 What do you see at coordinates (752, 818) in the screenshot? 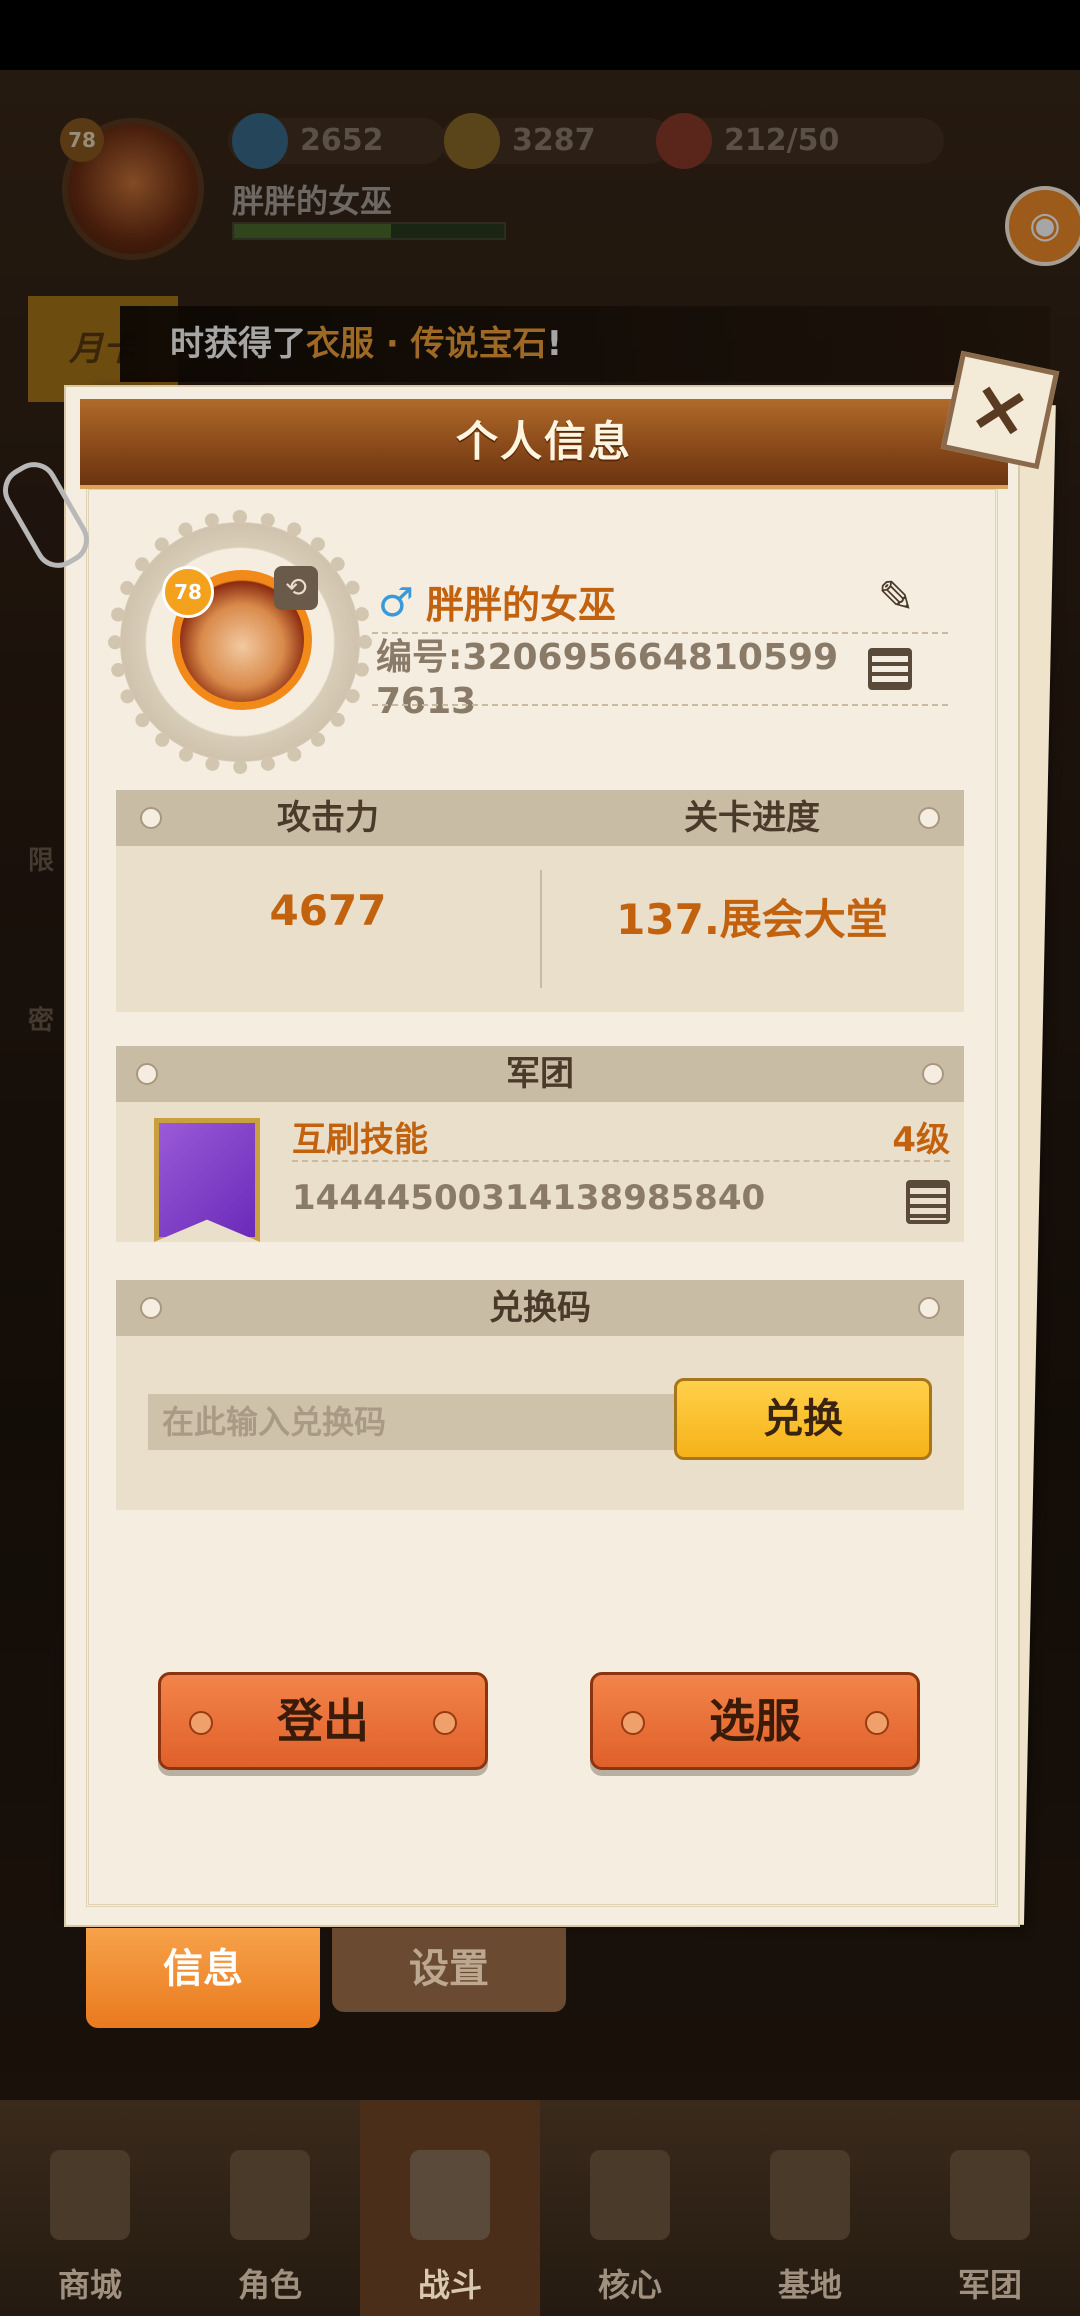
I see `progress-label: 关卡进度` at bounding box center [752, 818].